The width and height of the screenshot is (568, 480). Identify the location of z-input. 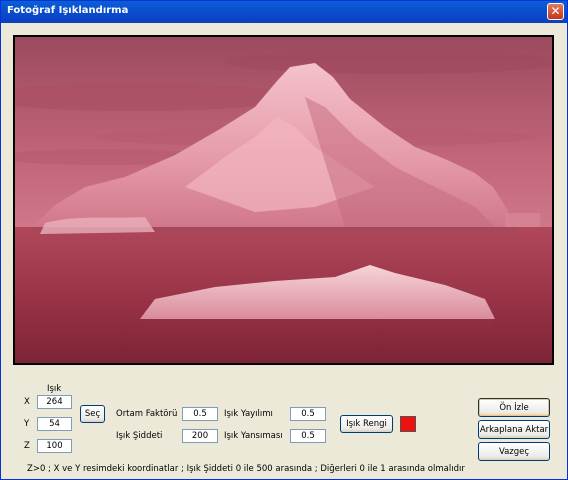
(54, 446).